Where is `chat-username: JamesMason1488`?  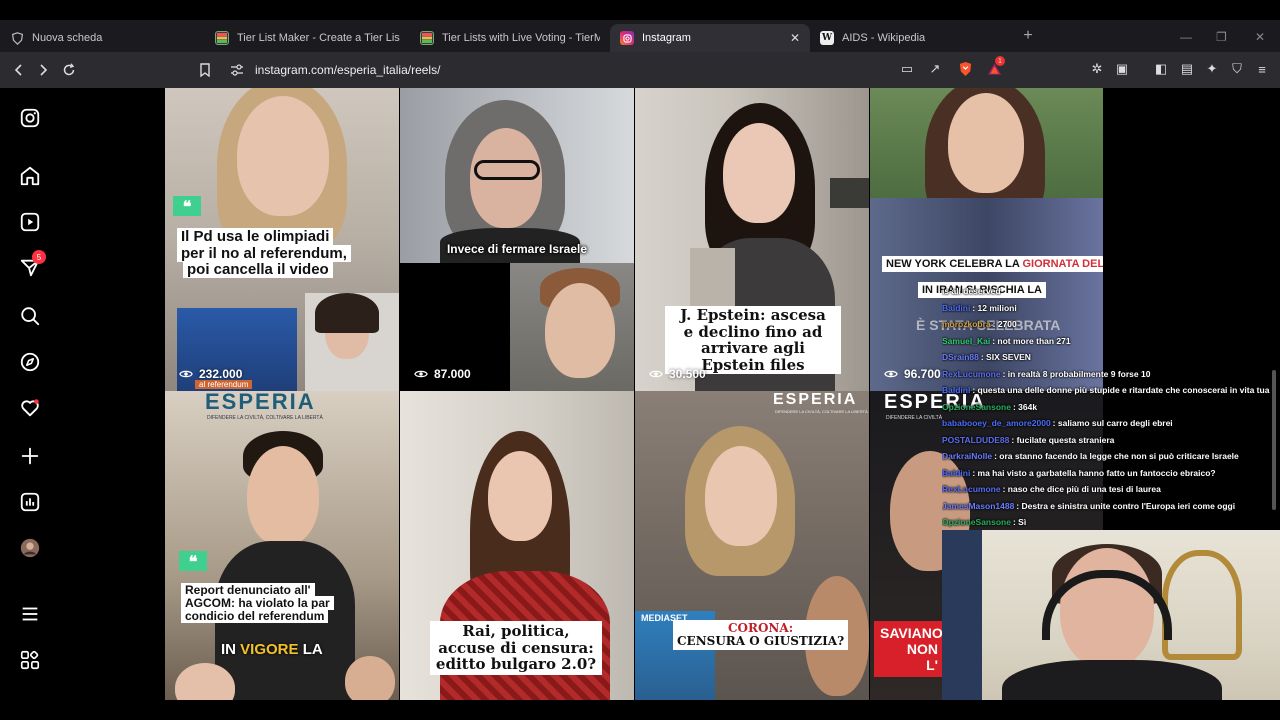 chat-username: JamesMason1488 is located at coordinates (978, 505).